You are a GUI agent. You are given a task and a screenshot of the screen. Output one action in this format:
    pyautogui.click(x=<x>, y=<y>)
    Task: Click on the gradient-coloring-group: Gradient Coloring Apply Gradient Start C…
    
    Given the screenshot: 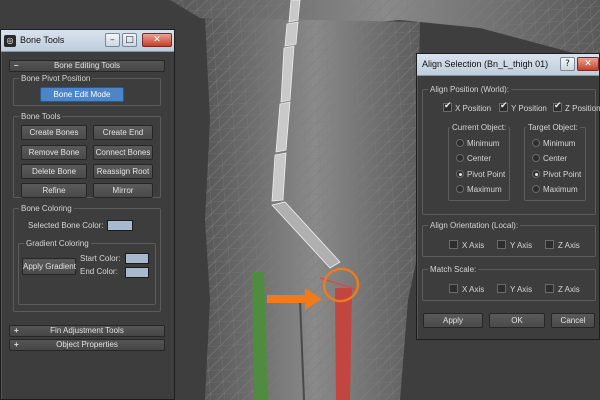 What is the action you would take?
    pyautogui.click(x=87, y=272)
    